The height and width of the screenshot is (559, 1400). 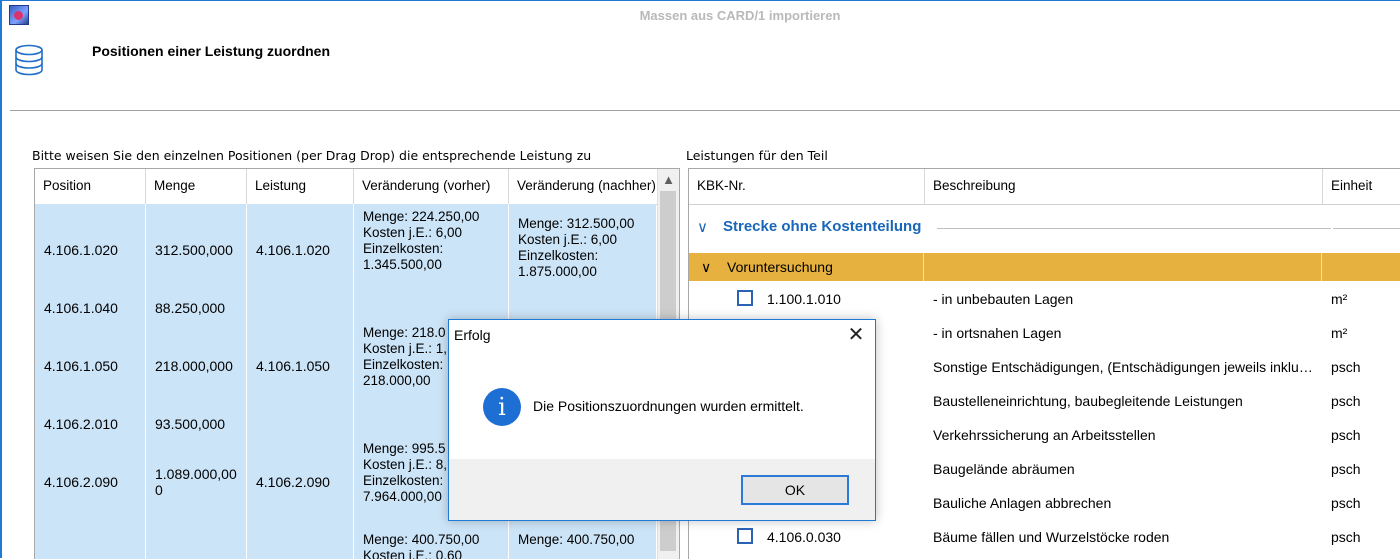 What do you see at coordinates (923, 267) in the screenshot?
I see `column-divider` at bounding box center [923, 267].